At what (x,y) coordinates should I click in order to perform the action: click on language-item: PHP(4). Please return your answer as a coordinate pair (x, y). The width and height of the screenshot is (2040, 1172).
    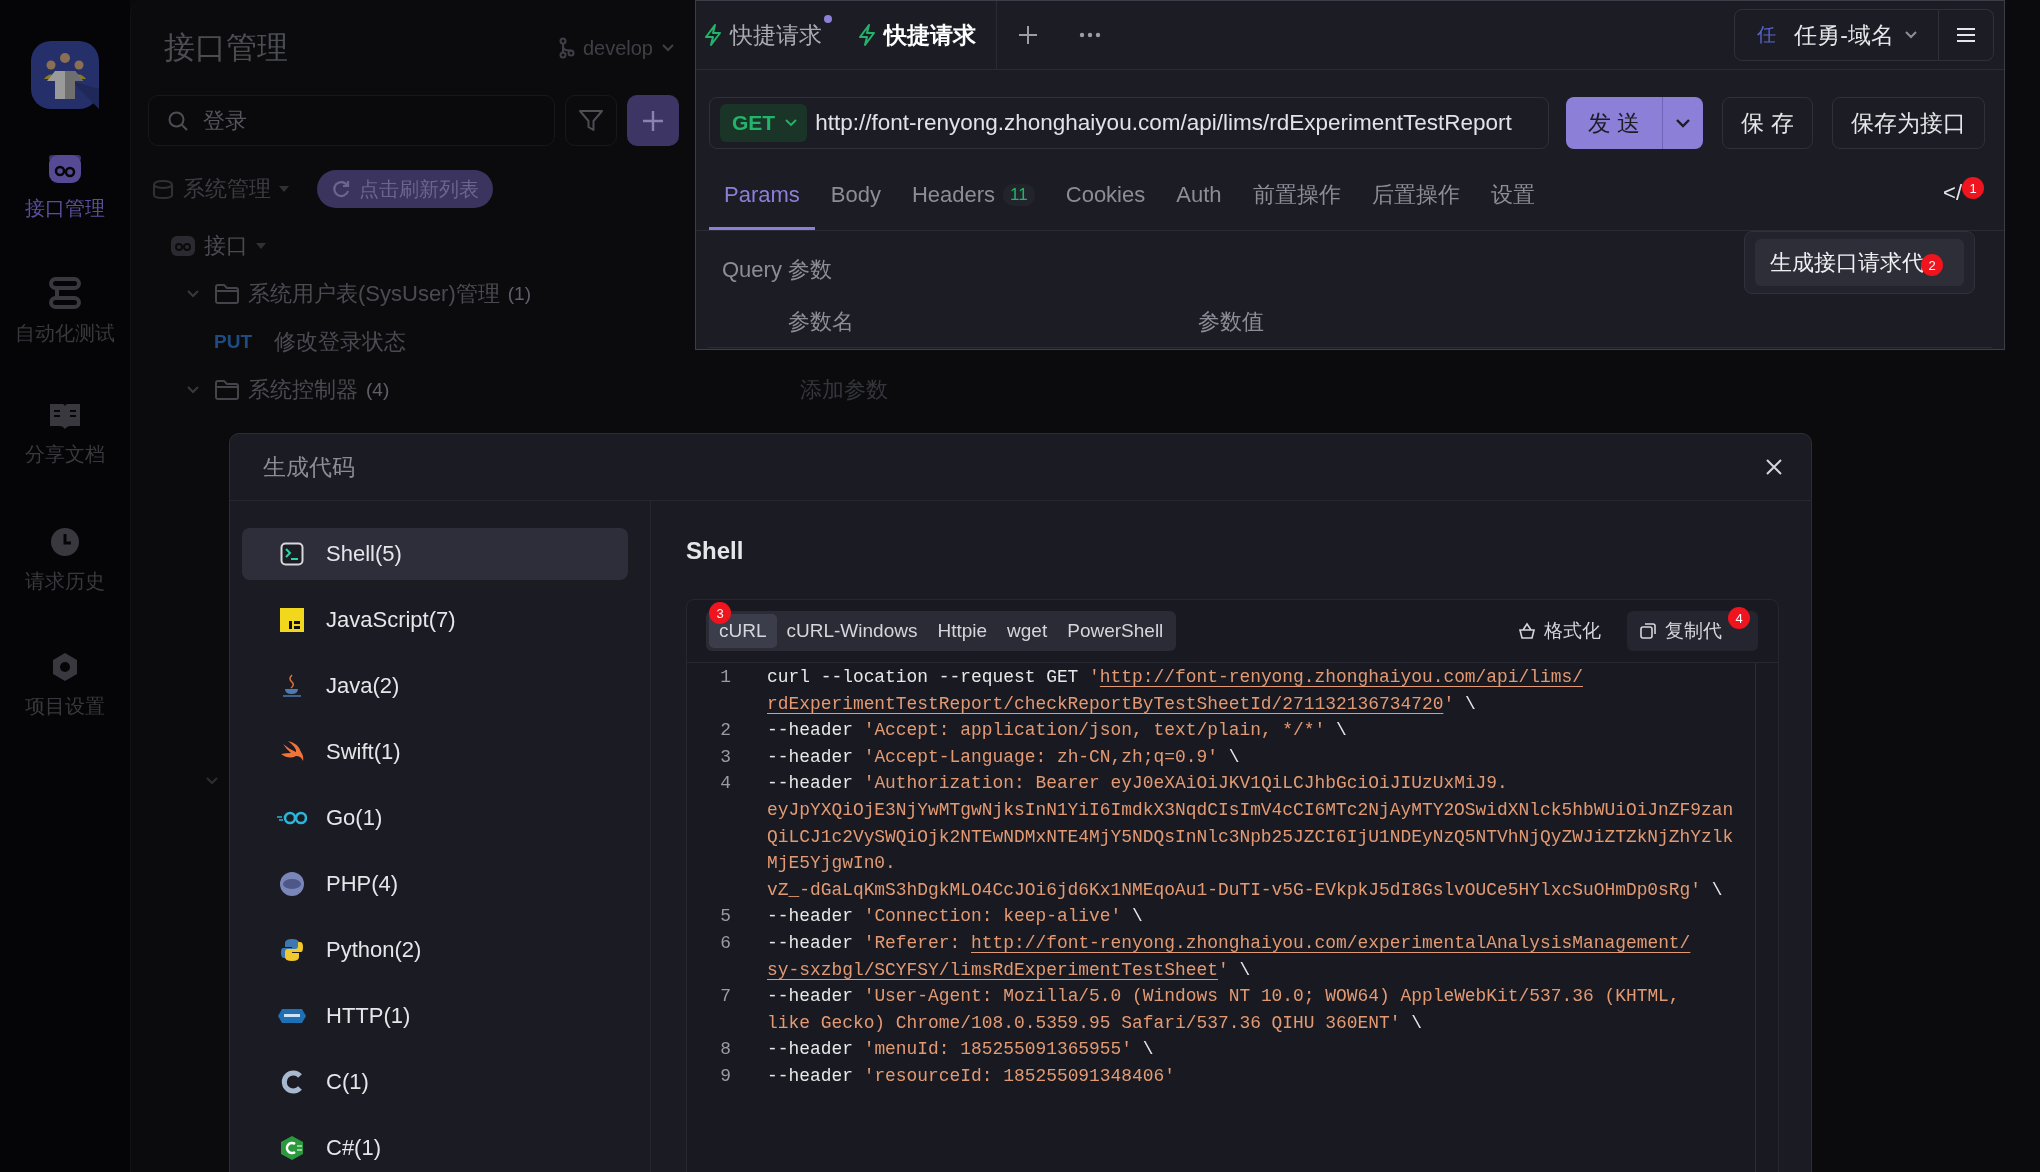
    Looking at the image, I should click on (435, 884).